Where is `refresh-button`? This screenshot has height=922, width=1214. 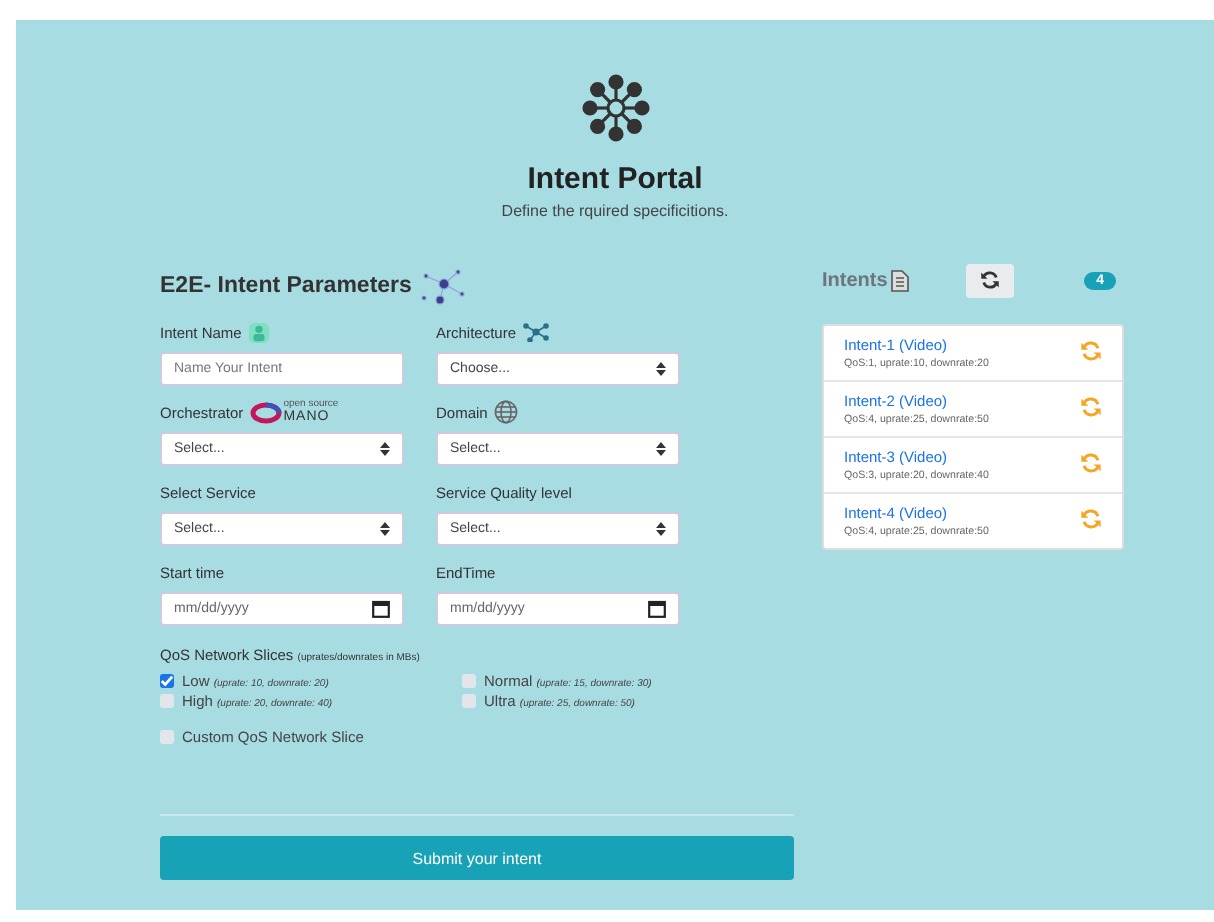 refresh-button is located at coordinates (989, 280).